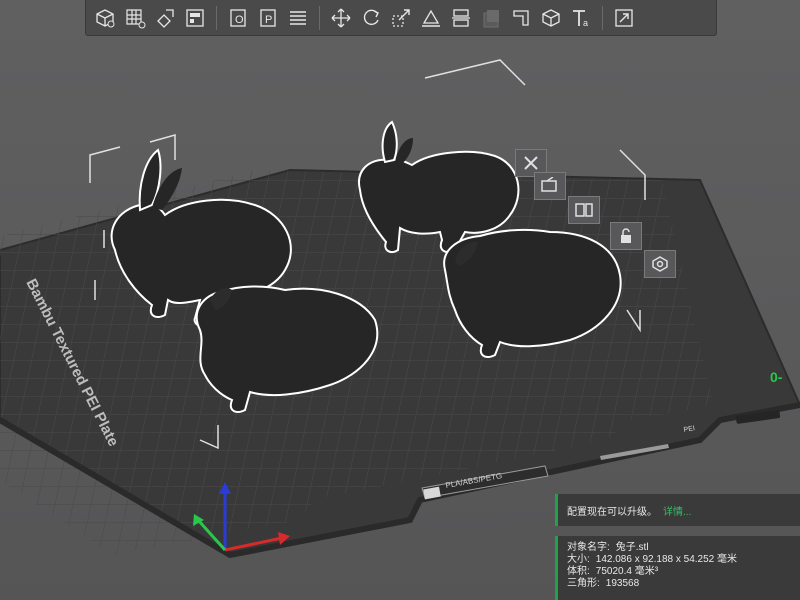  I want to click on support-paint-icon, so click(491, 18).